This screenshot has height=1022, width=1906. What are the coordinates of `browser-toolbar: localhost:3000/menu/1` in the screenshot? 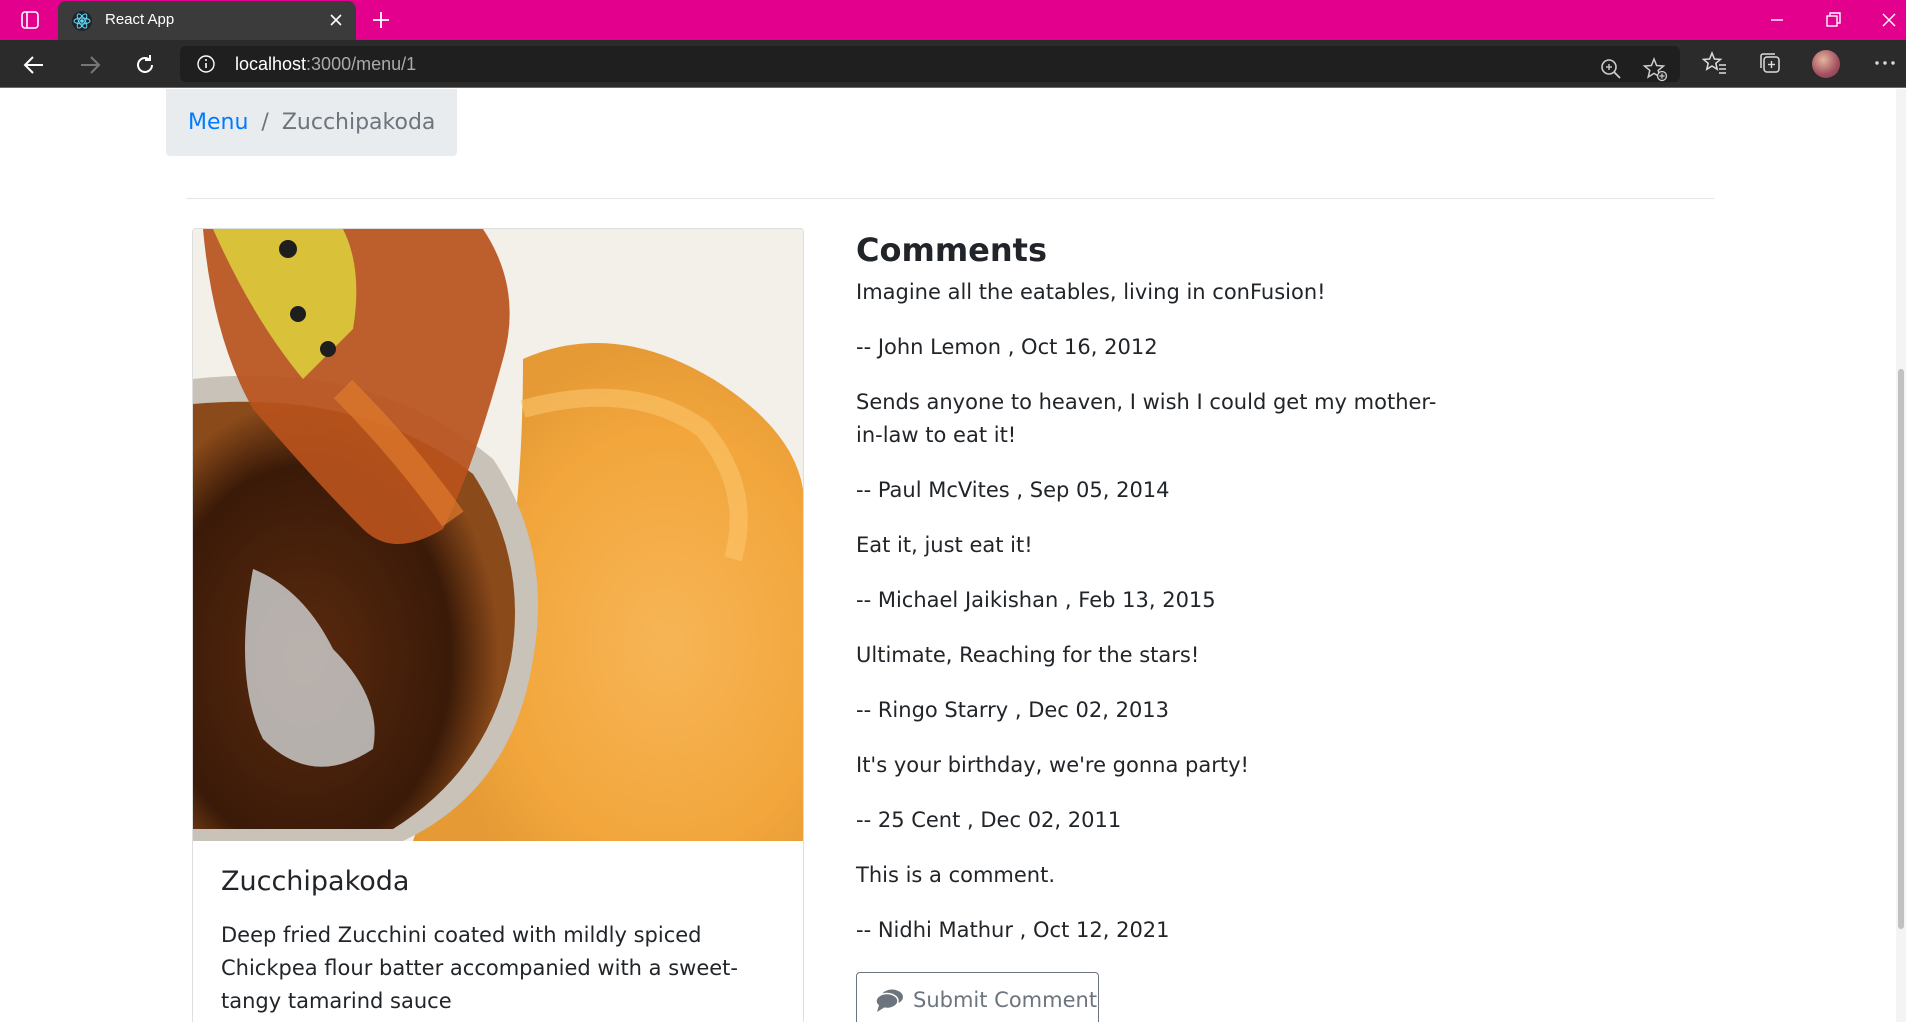 It's located at (953, 64).